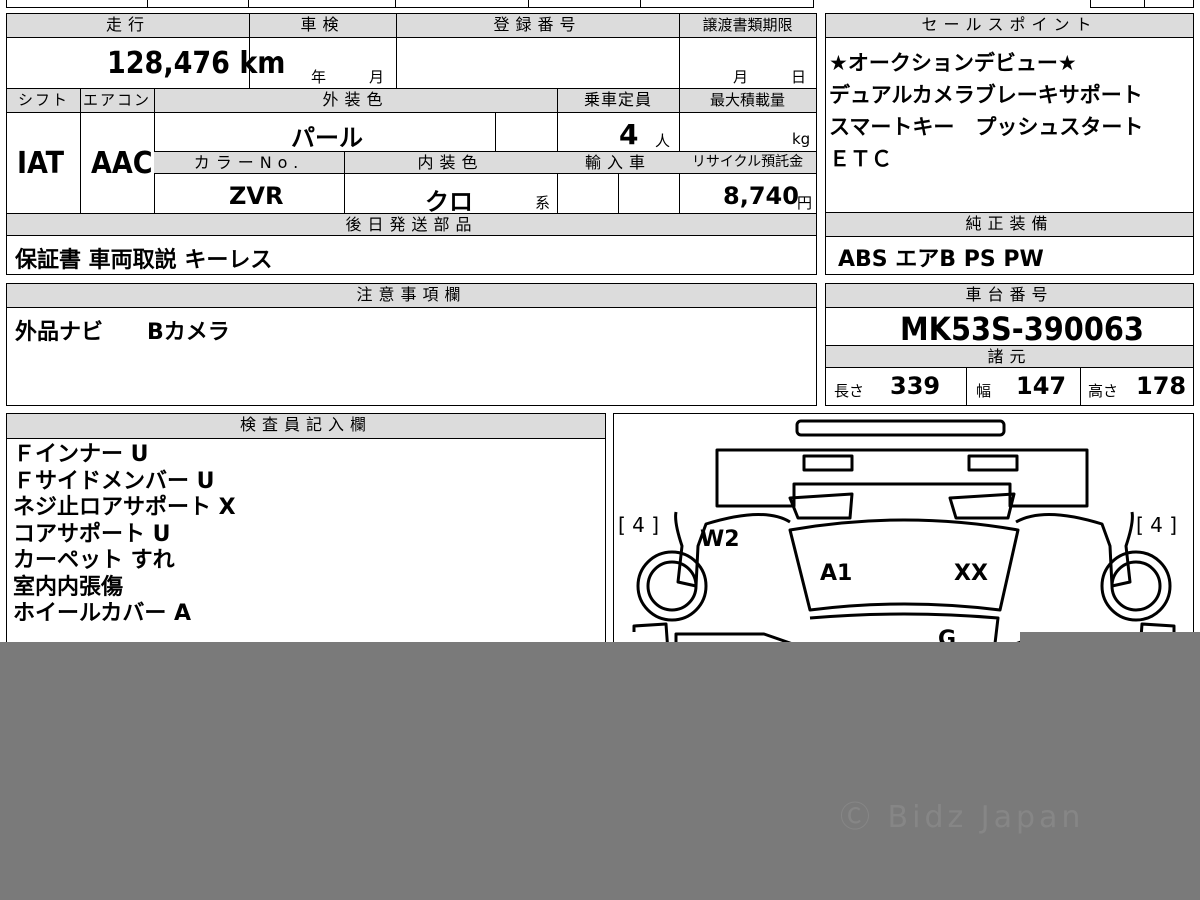  What do you see at coordinates (1041, 386) in the screenshot?
I see `spec-width-value: 147` at bounding box center [1041, 386].